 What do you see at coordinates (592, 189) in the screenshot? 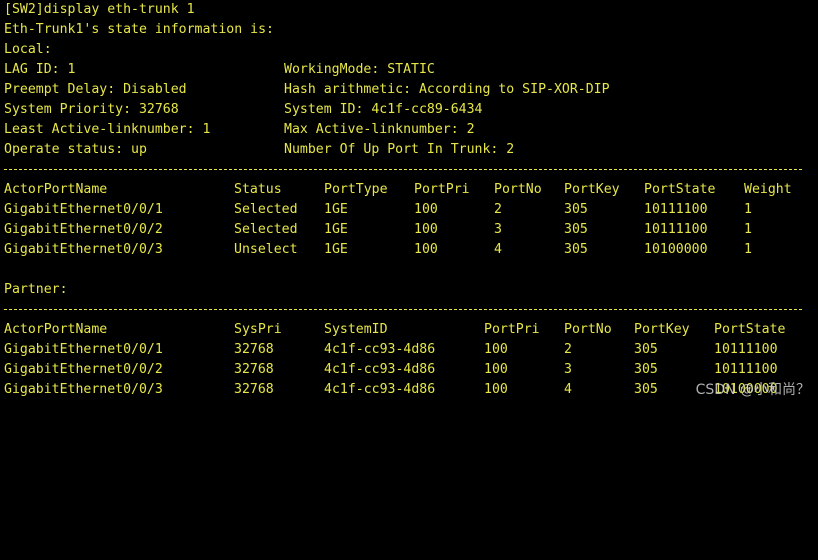
I see `actor-col-header: PortKey` at bounding box center [592, 189].